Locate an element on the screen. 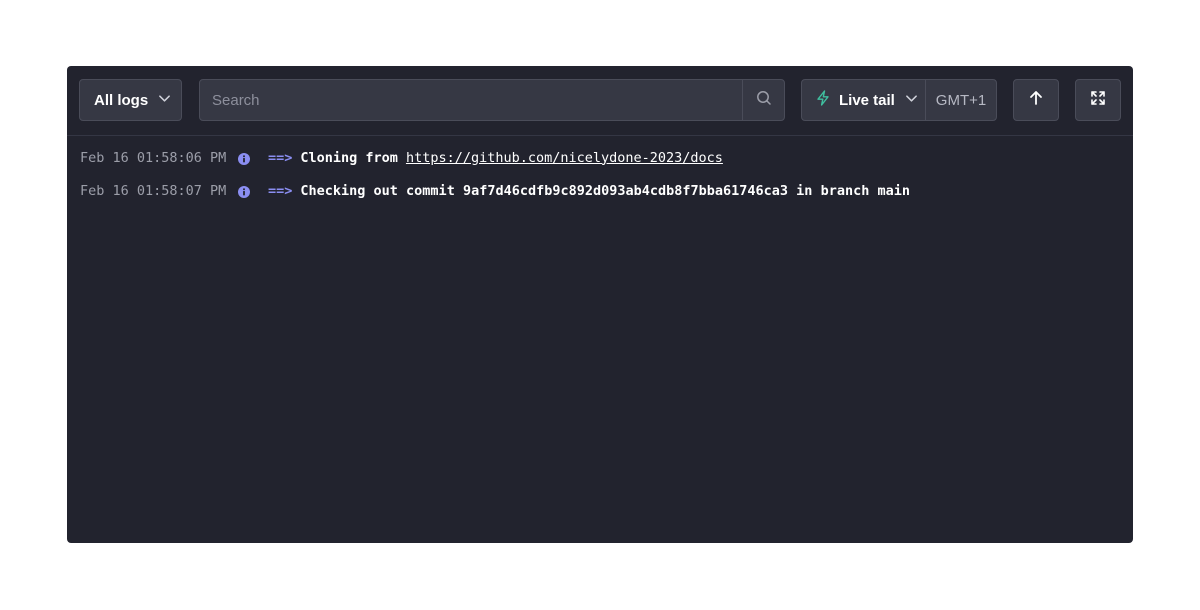  log-timestamp: Feb 16 01:58:07 PM is located at coordinates (153, 190).